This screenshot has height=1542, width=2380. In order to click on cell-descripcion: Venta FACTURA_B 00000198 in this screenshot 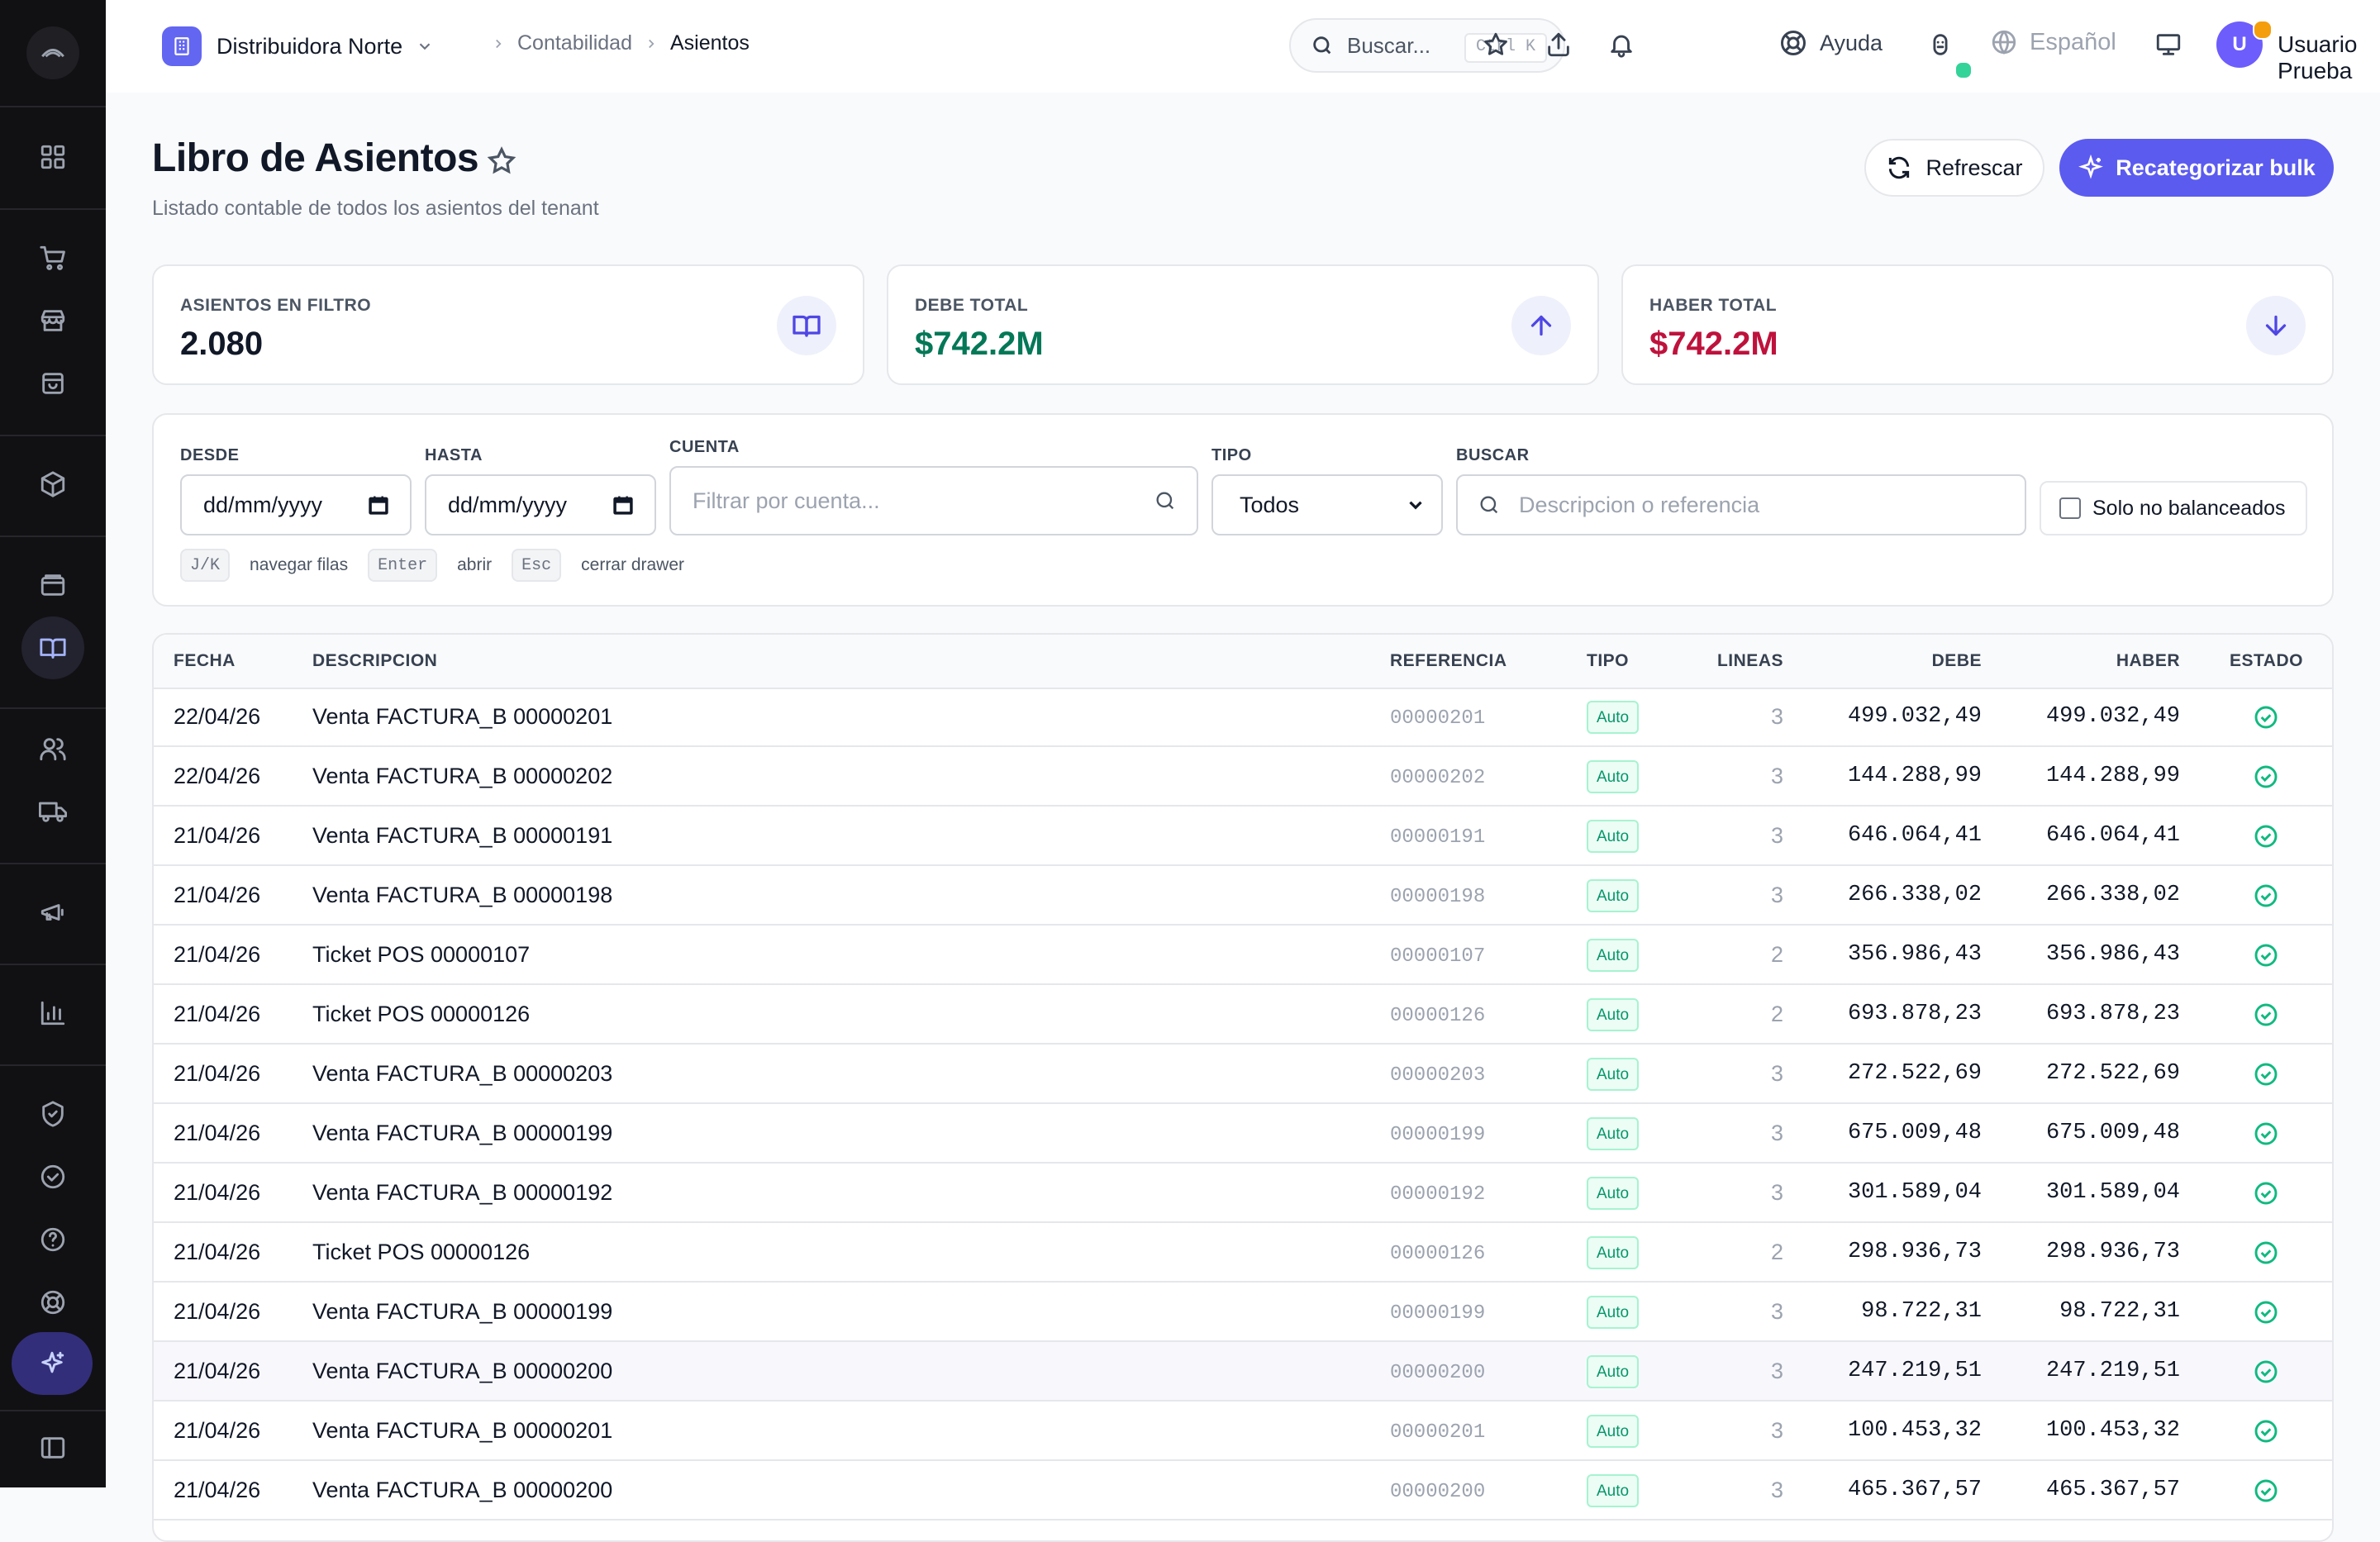, I will do `click(462, 895)`.